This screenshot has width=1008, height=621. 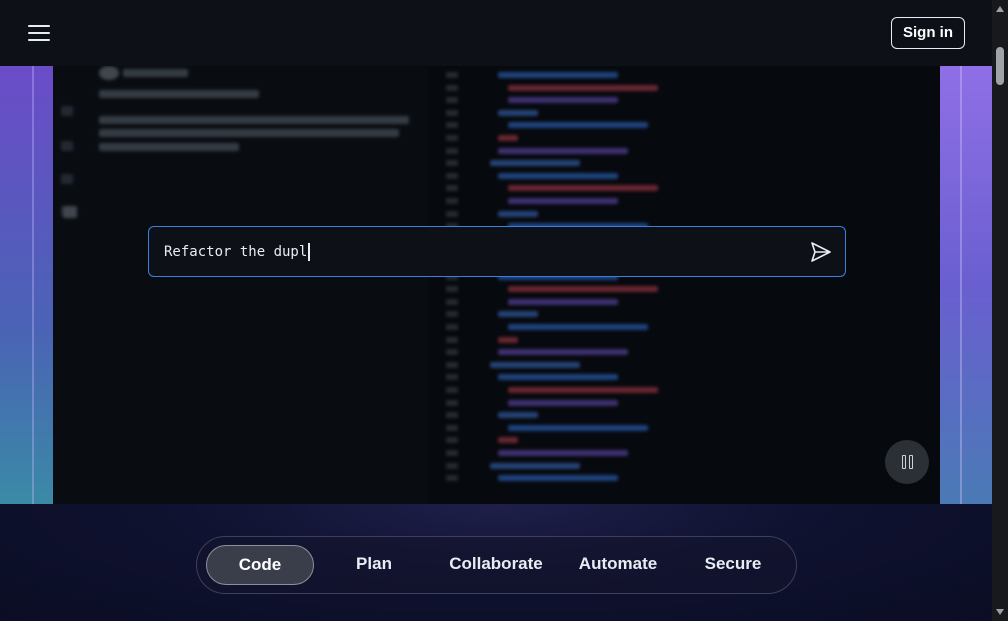 I want to click on feature-tabs: Code Plan Collaborate Automate Secure, so click(x=496, y=565).